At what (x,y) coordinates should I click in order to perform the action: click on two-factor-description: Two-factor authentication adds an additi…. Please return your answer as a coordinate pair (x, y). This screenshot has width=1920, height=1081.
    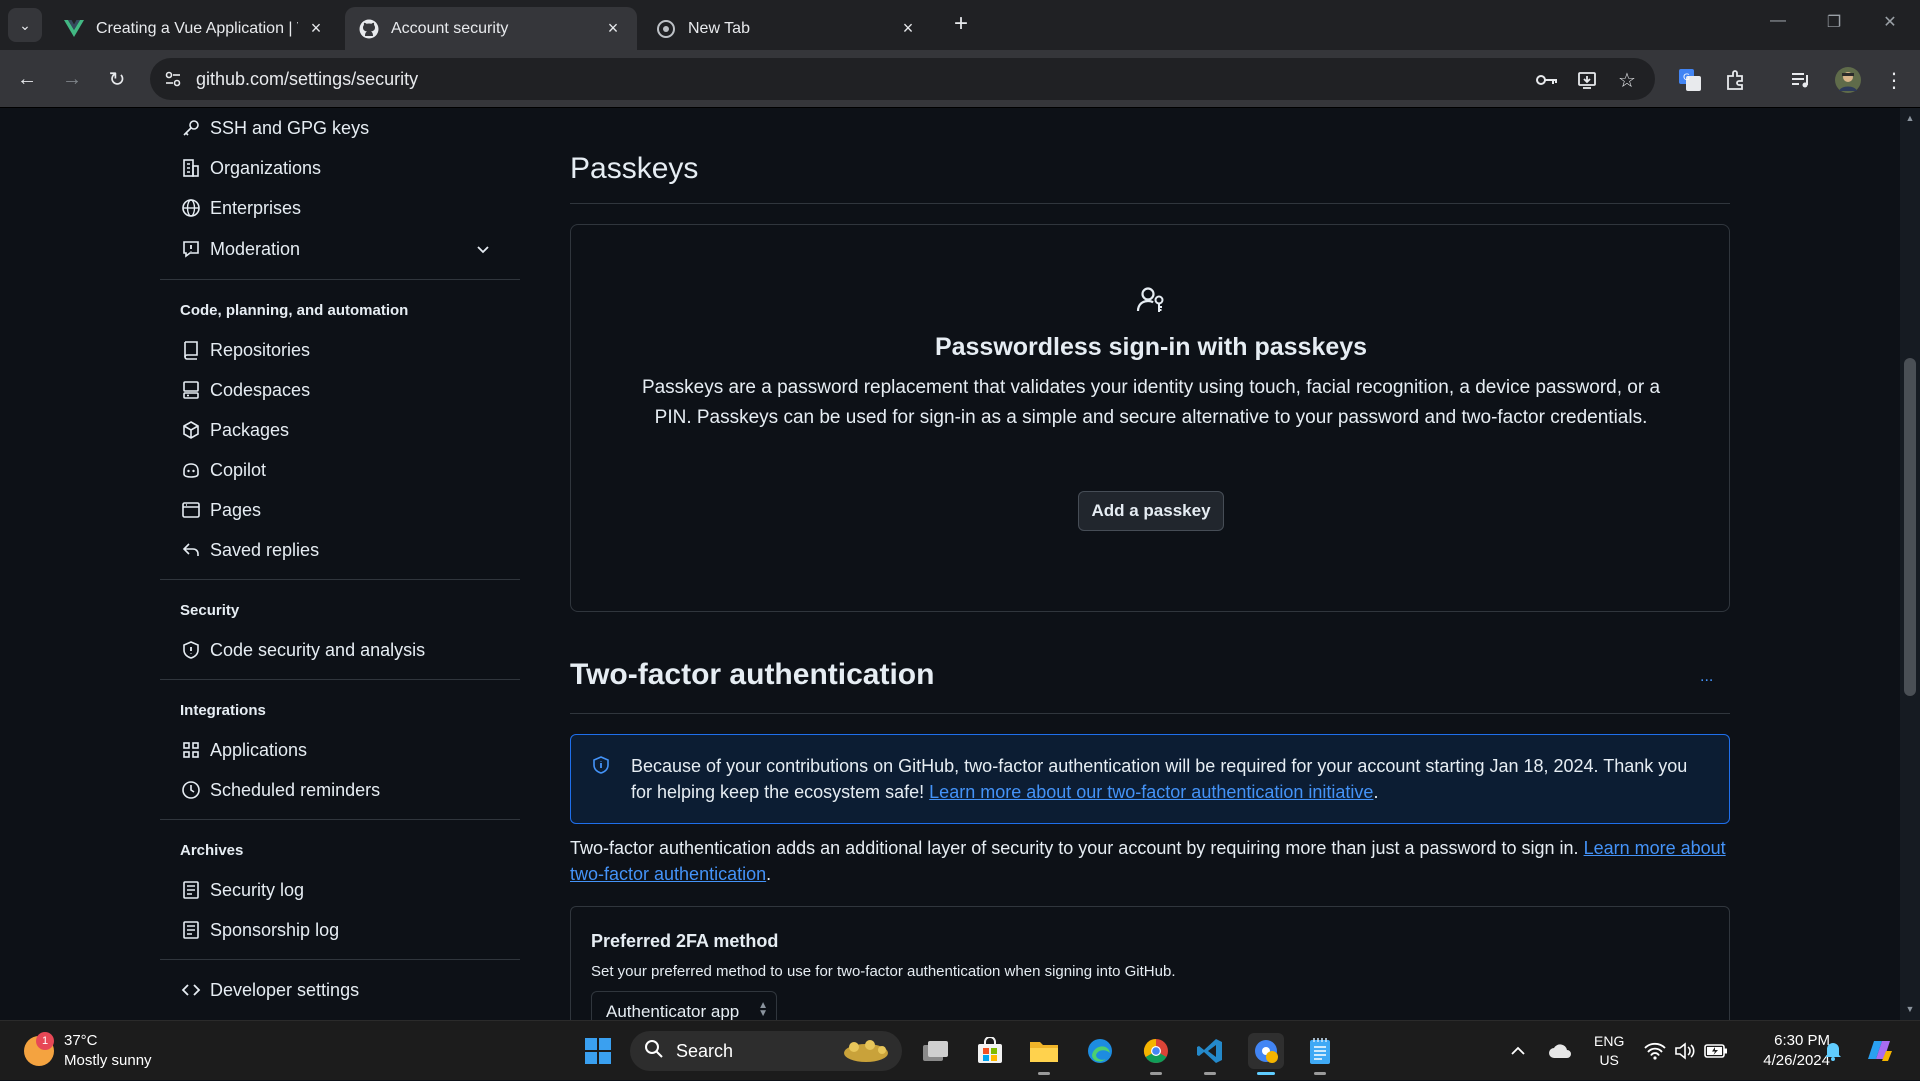
    Looking at the image, I should click on (1150, 861).